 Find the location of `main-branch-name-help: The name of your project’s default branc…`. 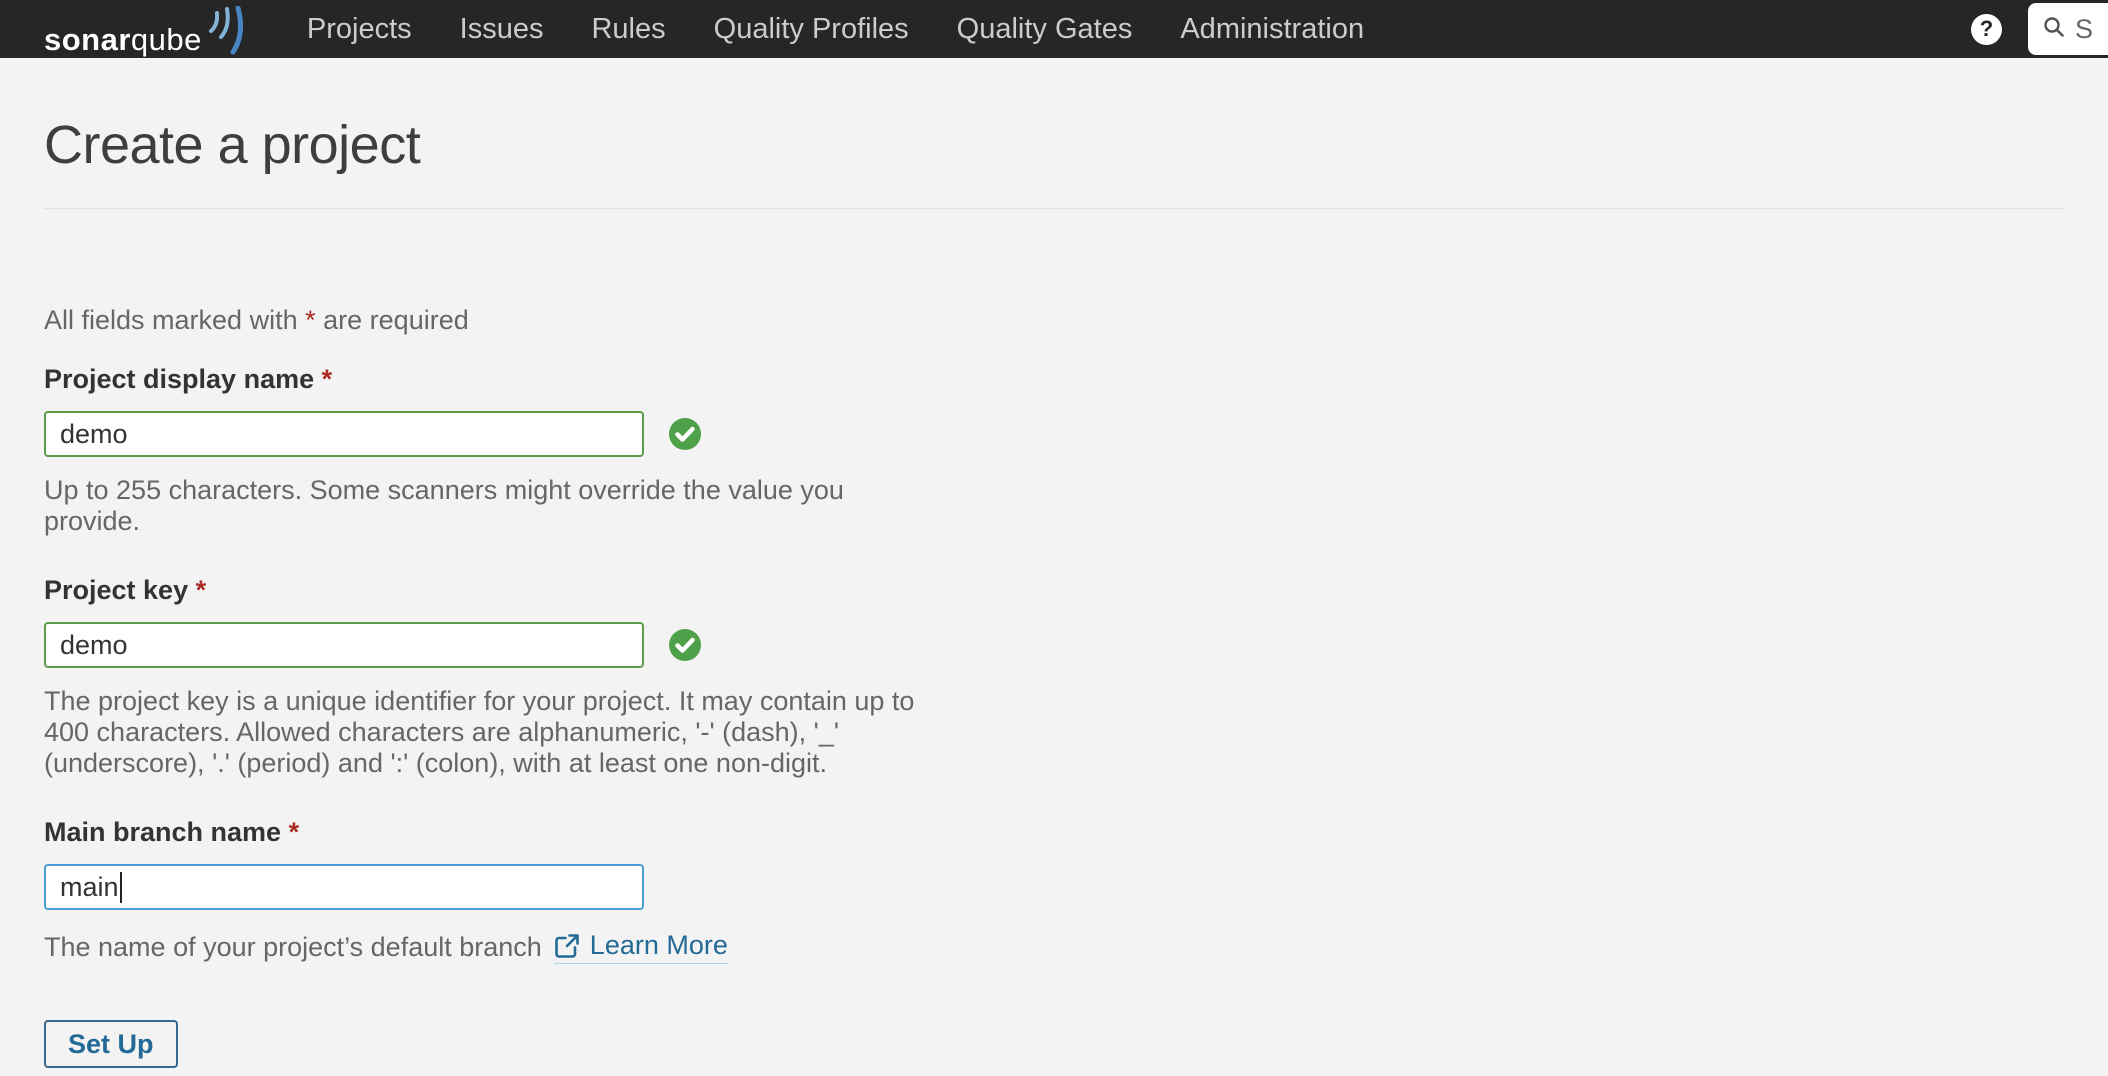

main-branch-name-help: The name of your project’s default branc… is located at coordinates (1076, 947).